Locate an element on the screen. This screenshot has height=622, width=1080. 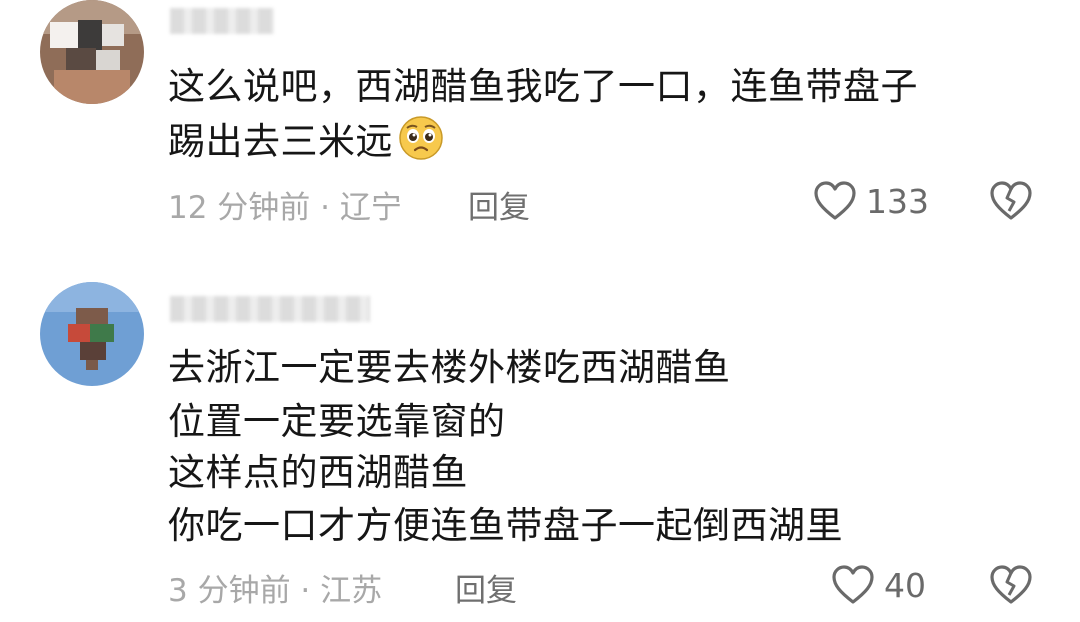
comment-text-line: 这么说吧，西湖醋鱼我吃了一口，连鱼带盘子 is located at coordinates (543, 86).